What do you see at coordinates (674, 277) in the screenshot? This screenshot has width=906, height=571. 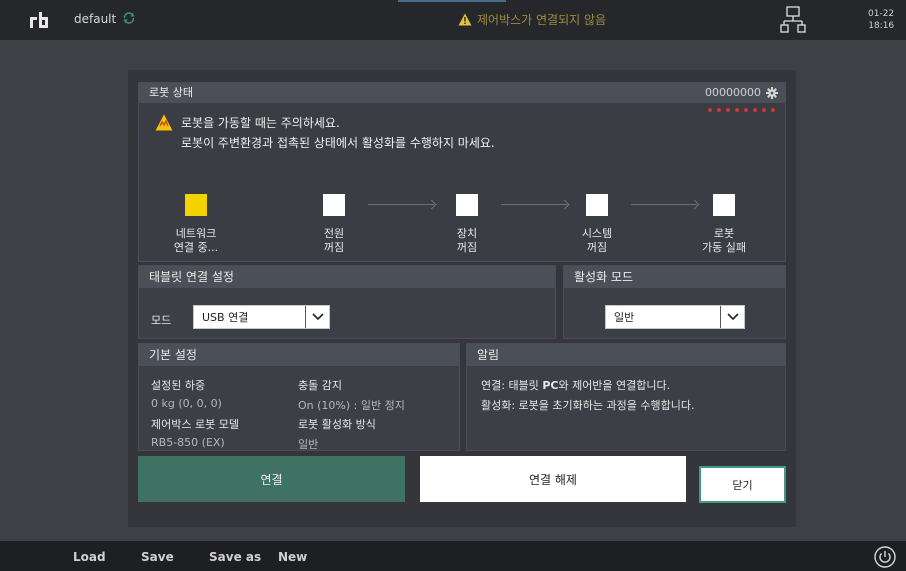 I see `activation-mode-title: 활성화 모드` at bounding box center [674, 277].